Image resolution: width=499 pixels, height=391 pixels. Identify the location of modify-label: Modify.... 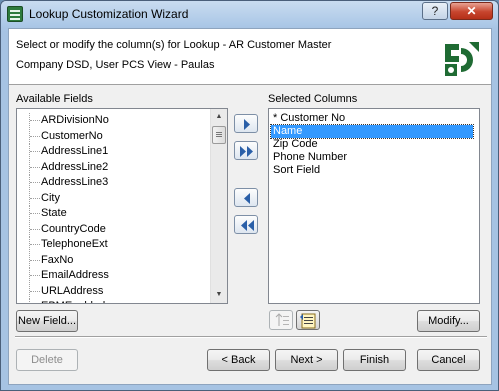
(448, 321).